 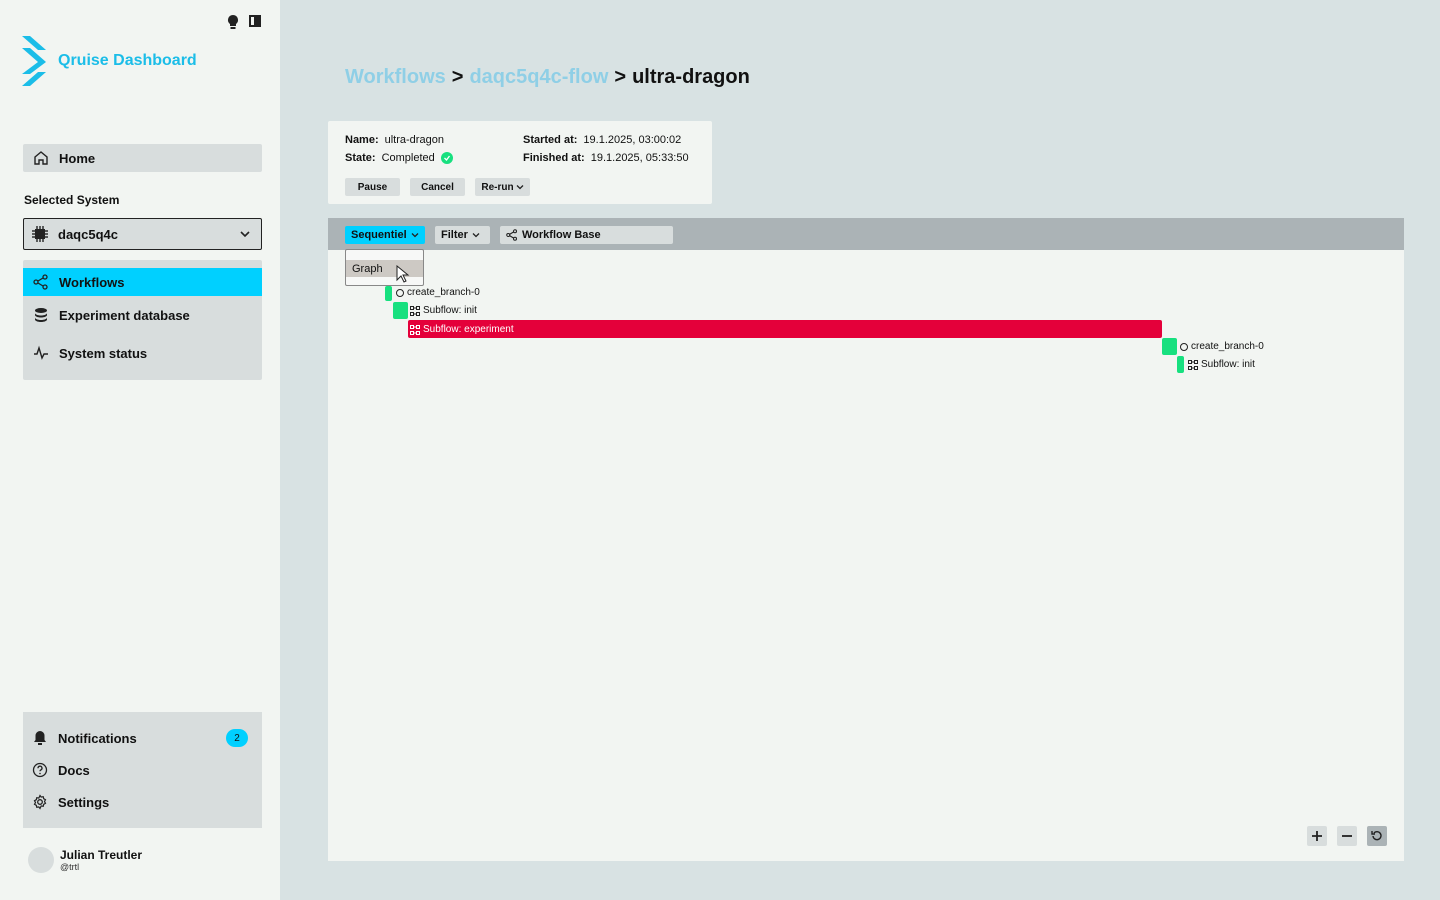 What do you see at coordinates (554, 158) in the screenshot?
I see `finished-label: Finished at:` at bounding box center [554, 158].